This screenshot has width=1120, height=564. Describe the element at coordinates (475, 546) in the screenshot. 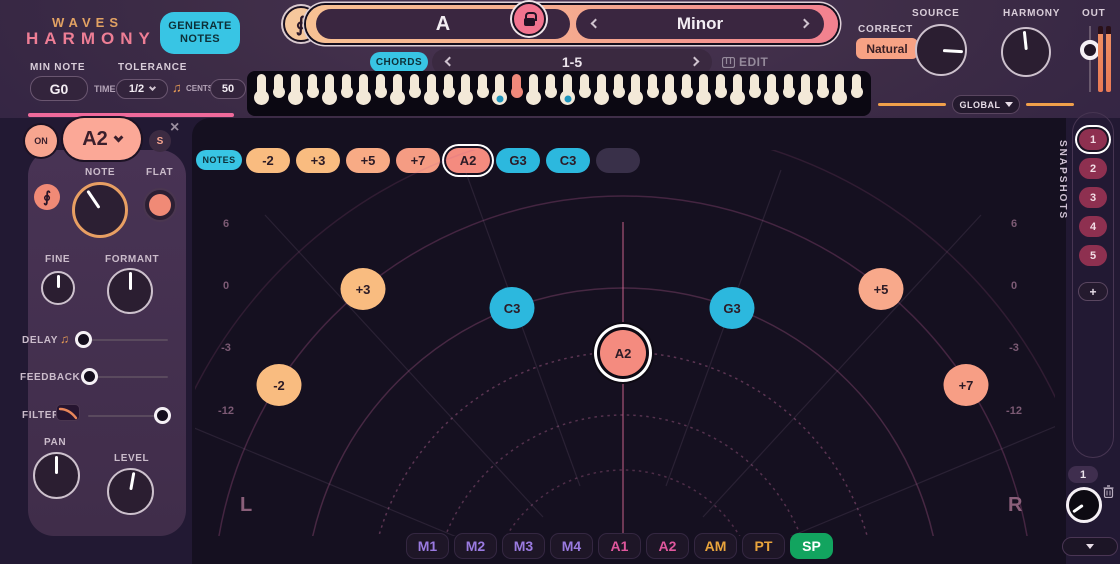

I see `tab-m2: M2` at that location.